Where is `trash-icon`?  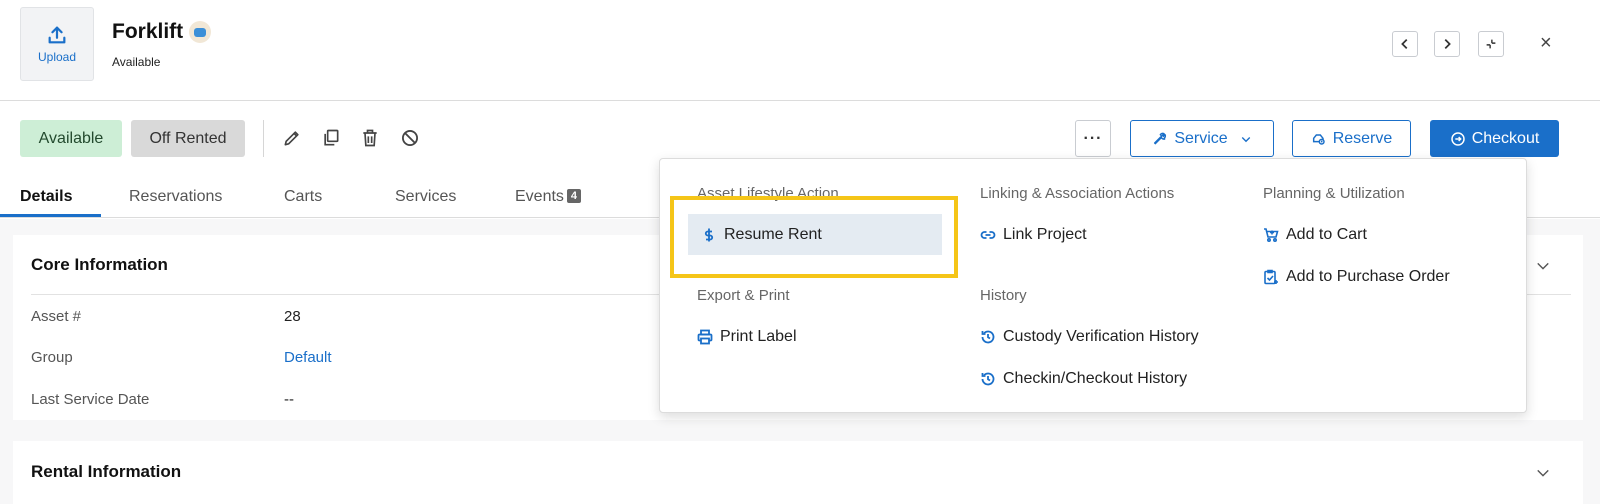
trash-icon is located at coordinates (370, 138).